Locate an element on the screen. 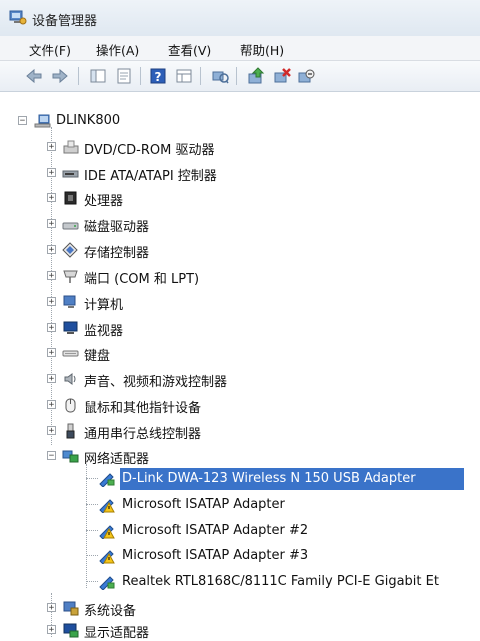  tree-root: − DLINK800 is located at coordinates (249, 121).